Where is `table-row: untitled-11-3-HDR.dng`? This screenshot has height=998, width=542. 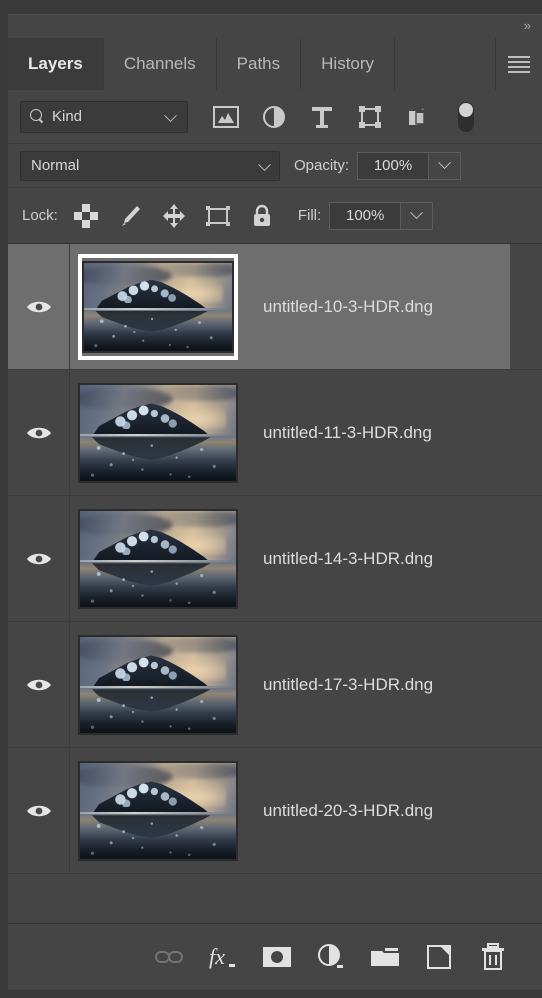 table-row: untitled-11-3-HDR.dng is located at coordinates (275, 433).